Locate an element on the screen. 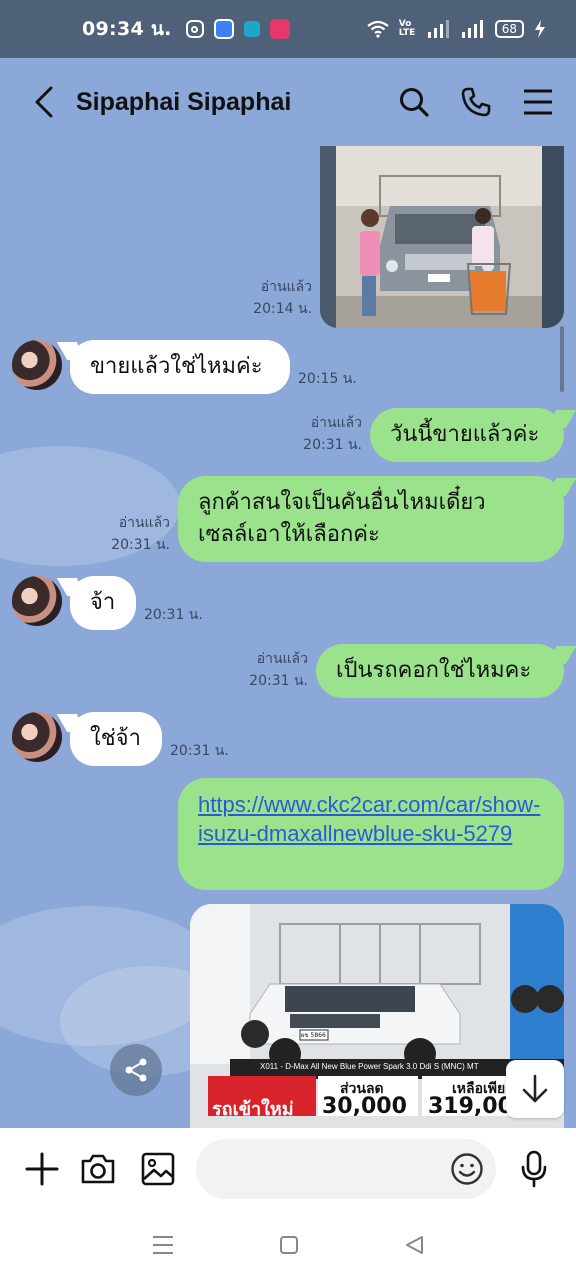  search-button is located at coordinates (414, 102).